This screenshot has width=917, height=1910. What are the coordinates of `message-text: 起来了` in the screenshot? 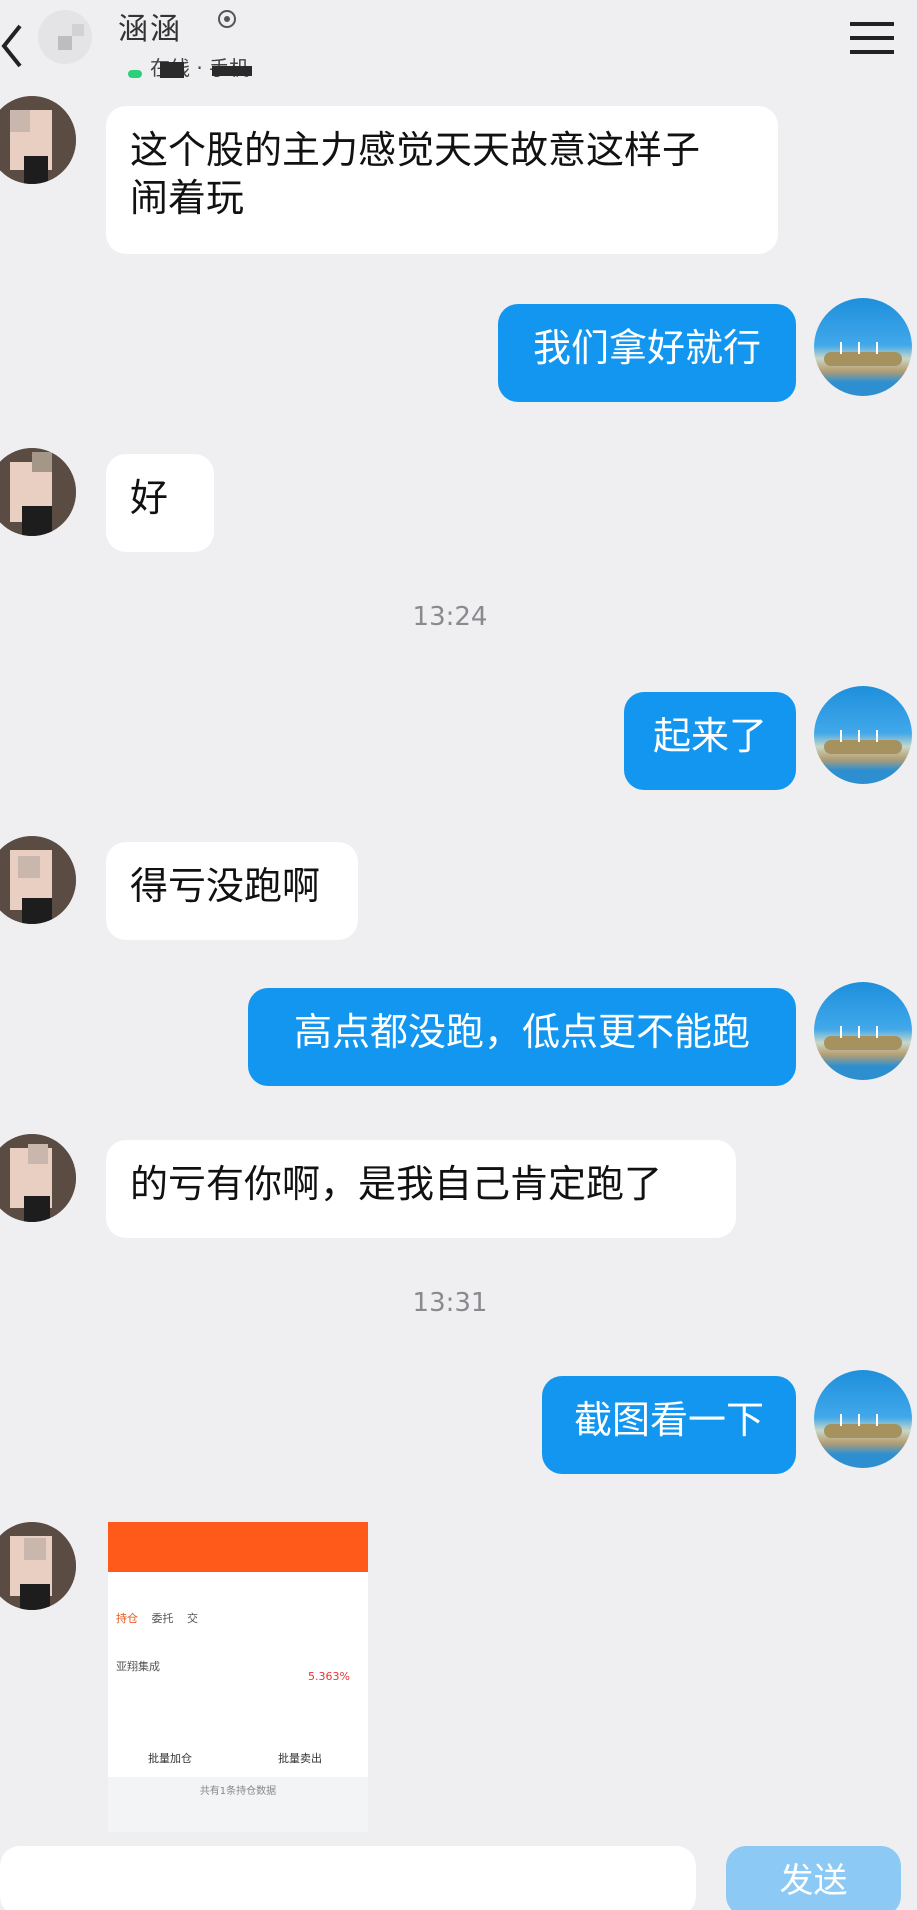 It's located at (709, 736).